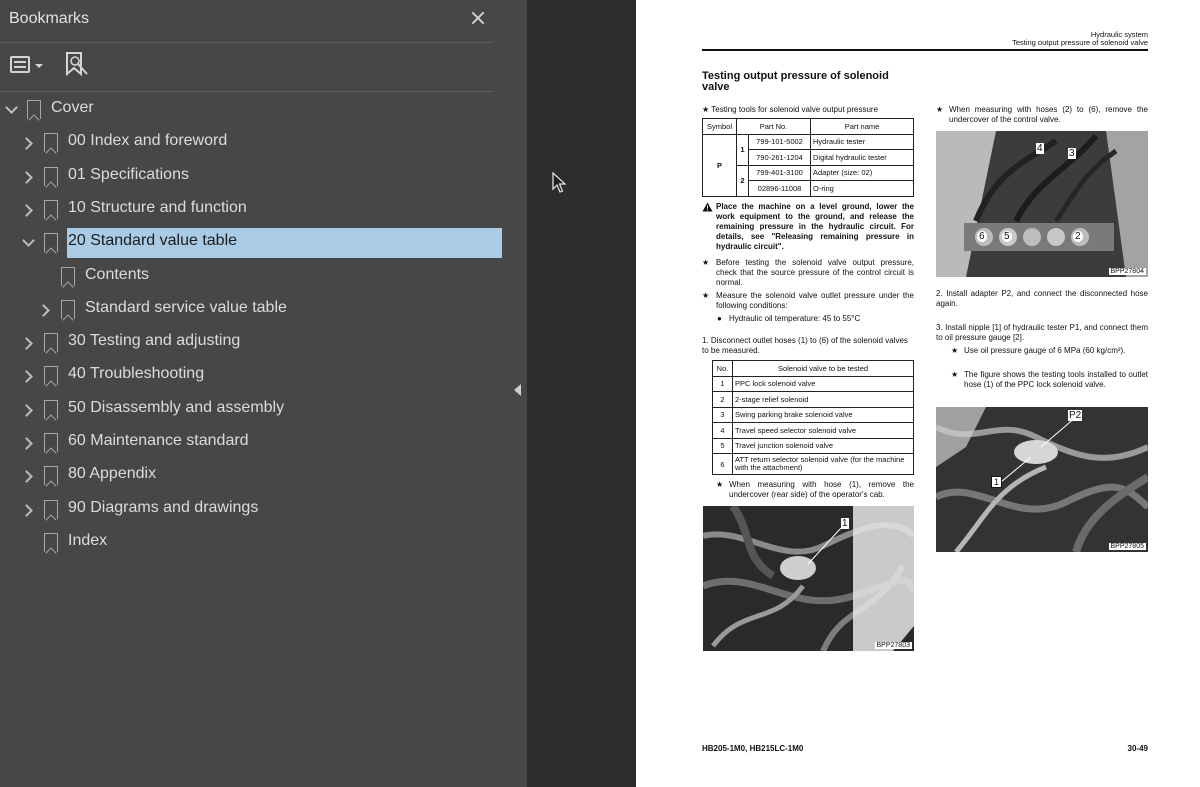  I want to click on warning-icon, so click(707, 207).